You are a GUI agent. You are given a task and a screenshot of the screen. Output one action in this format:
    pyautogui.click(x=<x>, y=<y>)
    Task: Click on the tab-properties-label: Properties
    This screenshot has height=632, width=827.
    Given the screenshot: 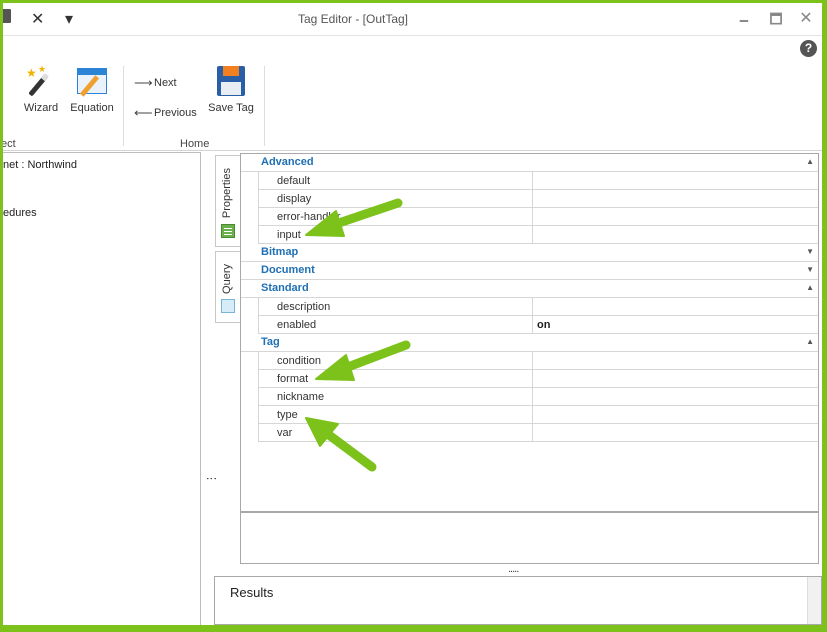 What is the action you would take?
    pyautogui.click(x=227, y=193)
    